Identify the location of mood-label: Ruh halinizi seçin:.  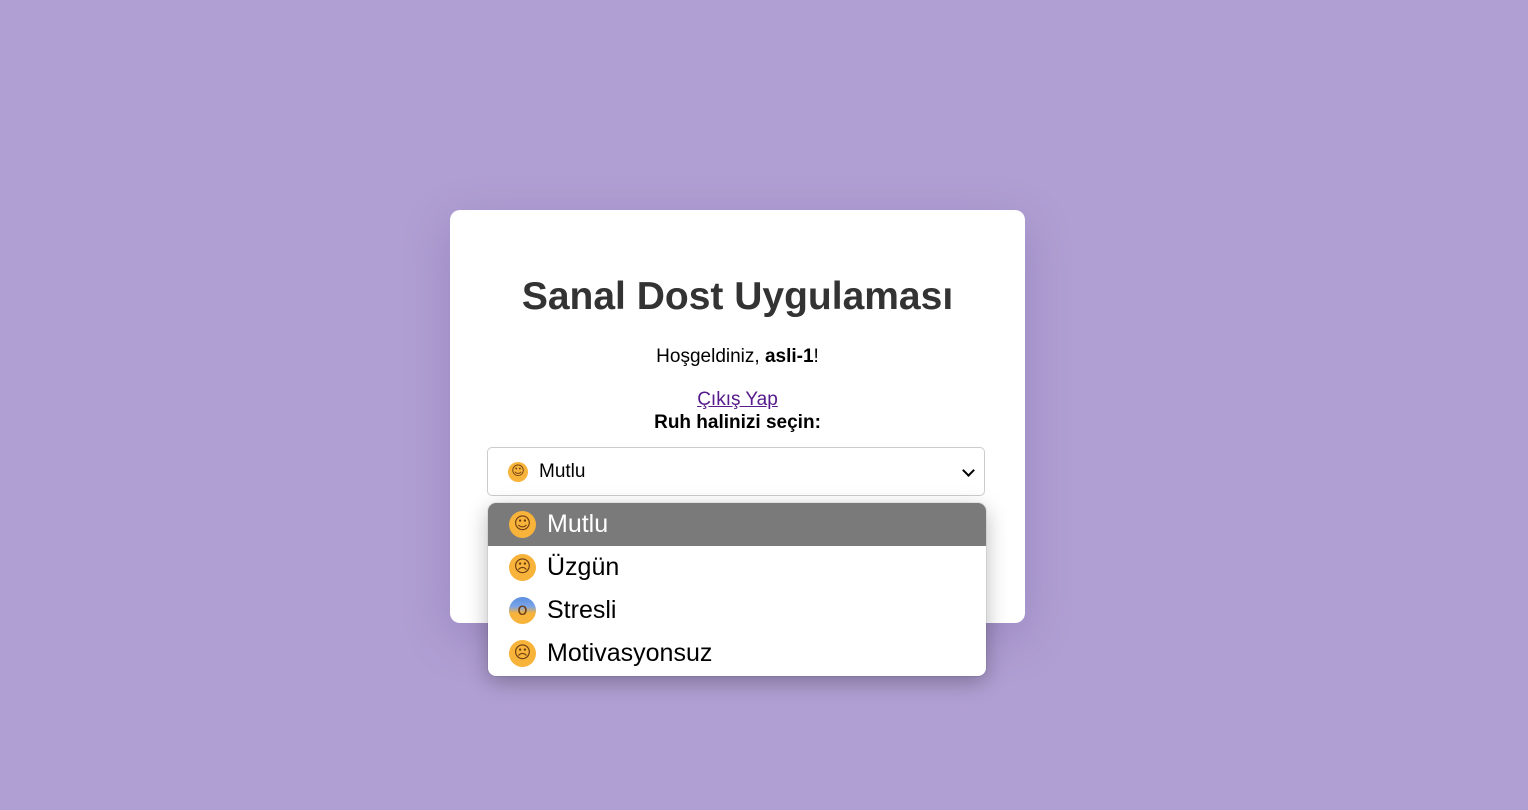
(737, 422).